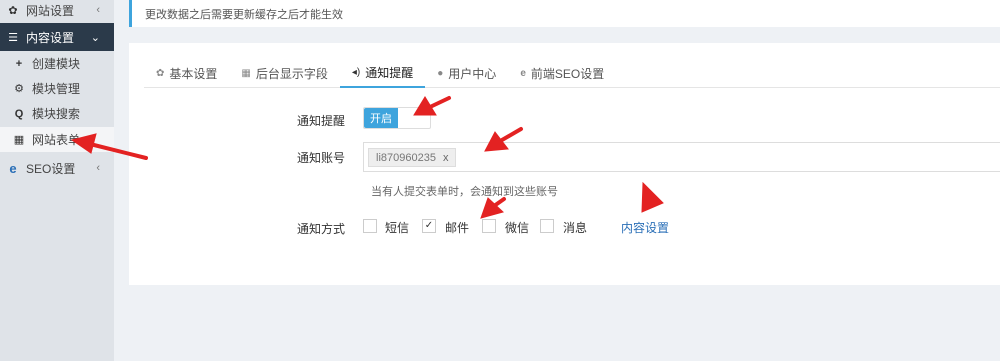 This screenshot has width=1000, height=361. I want to click on tab-label: 基本设置, so click(193, 73).